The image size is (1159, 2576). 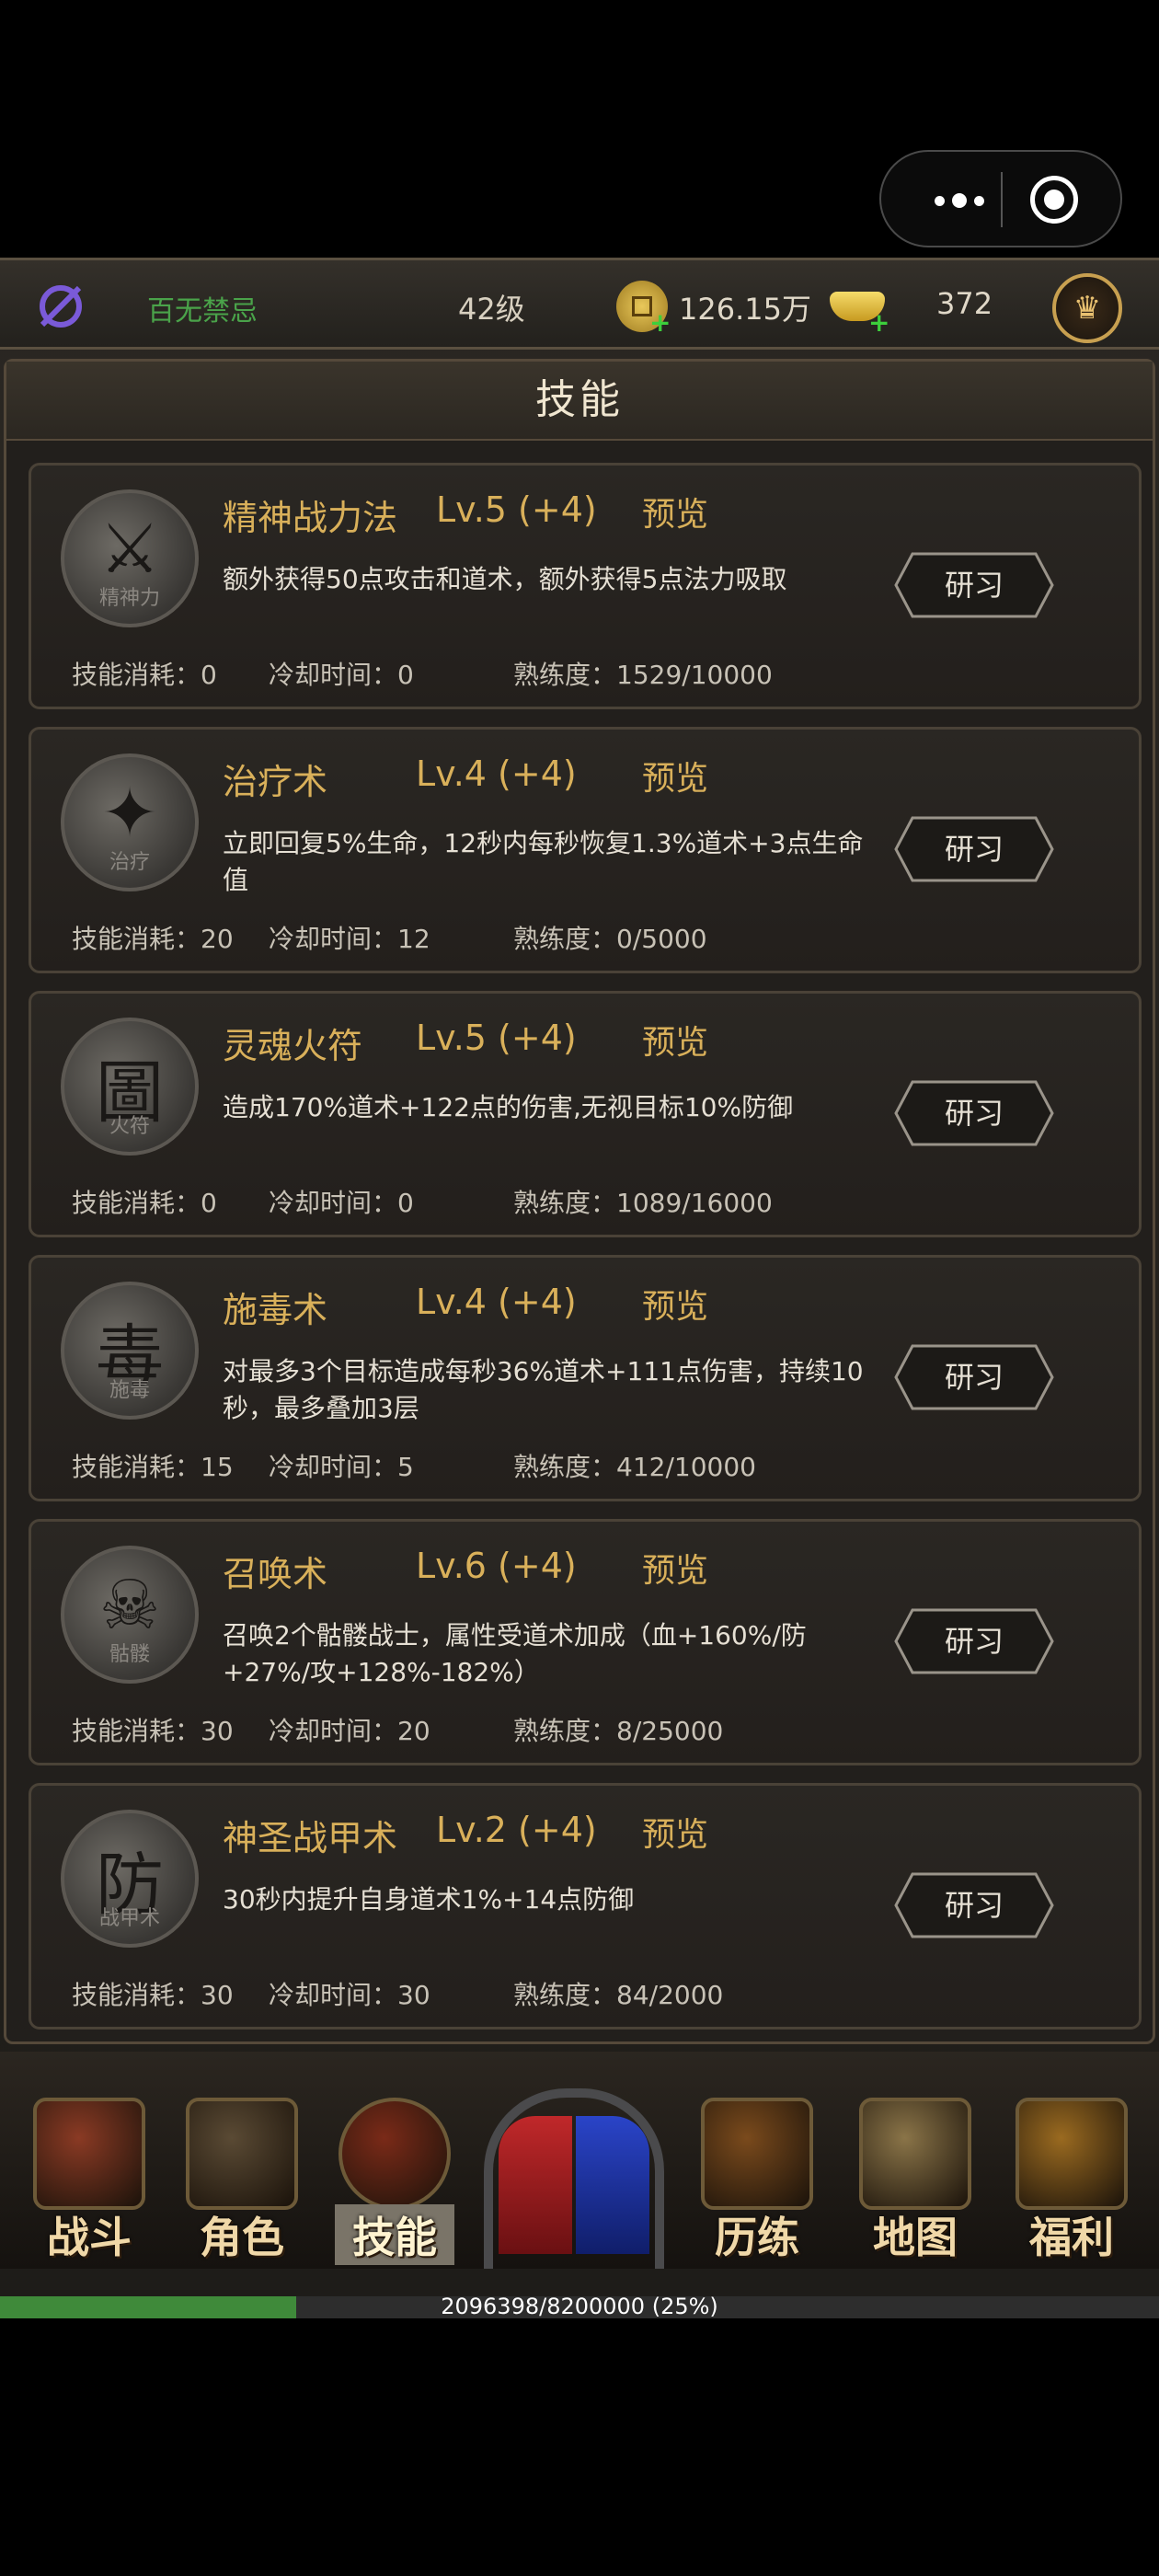 I want to click on experience-text: 2096398/8200000 (25%), so click(x=579, y=2306).